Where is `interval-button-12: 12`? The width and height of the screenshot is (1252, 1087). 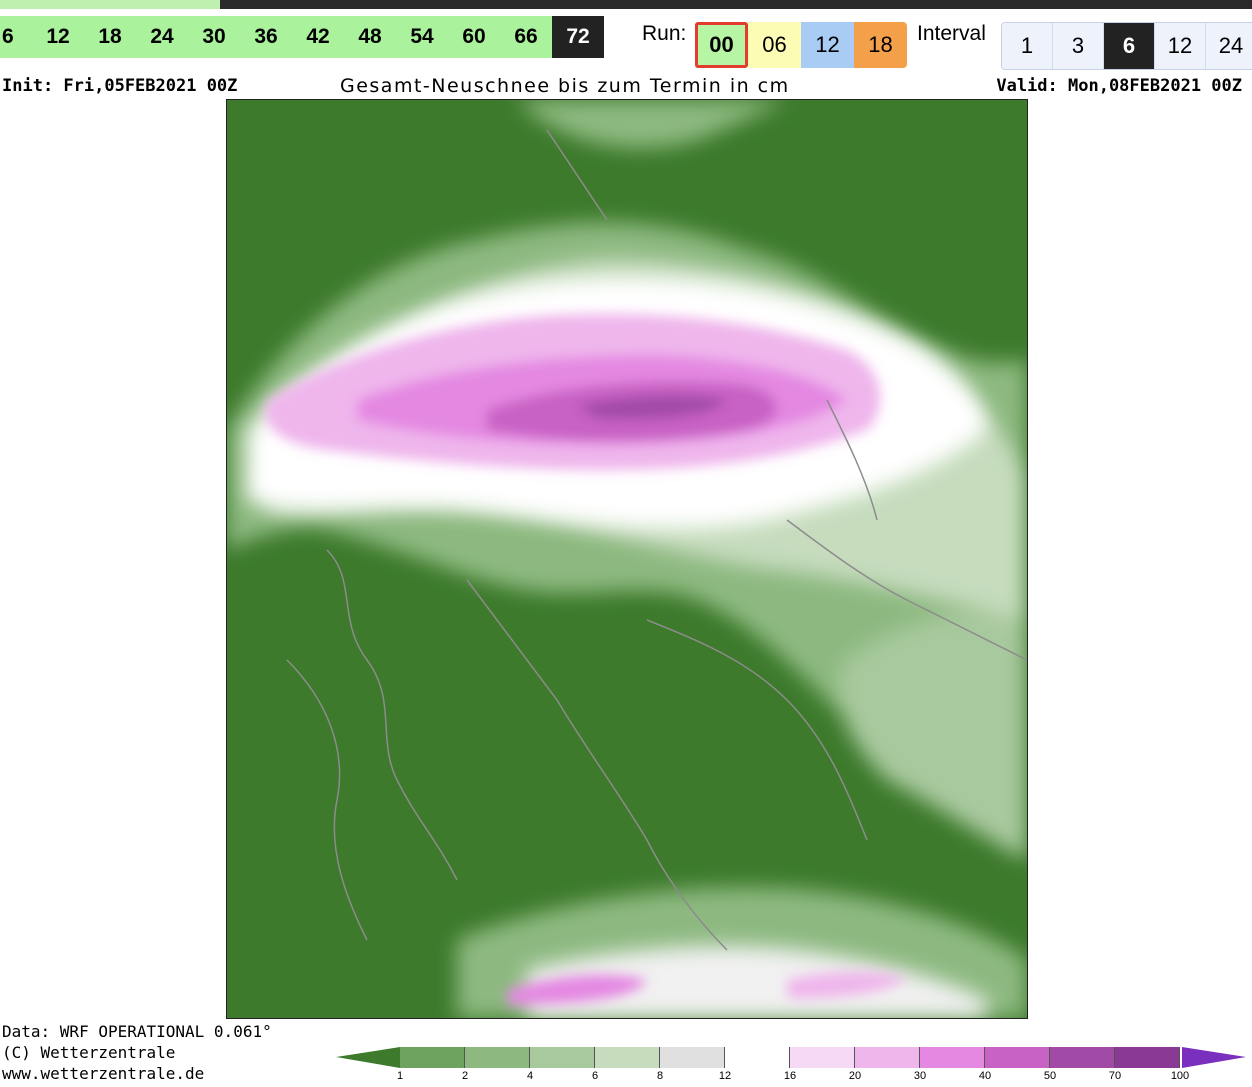 interval-button-12: 12 is located at coordinates (1180, 46).